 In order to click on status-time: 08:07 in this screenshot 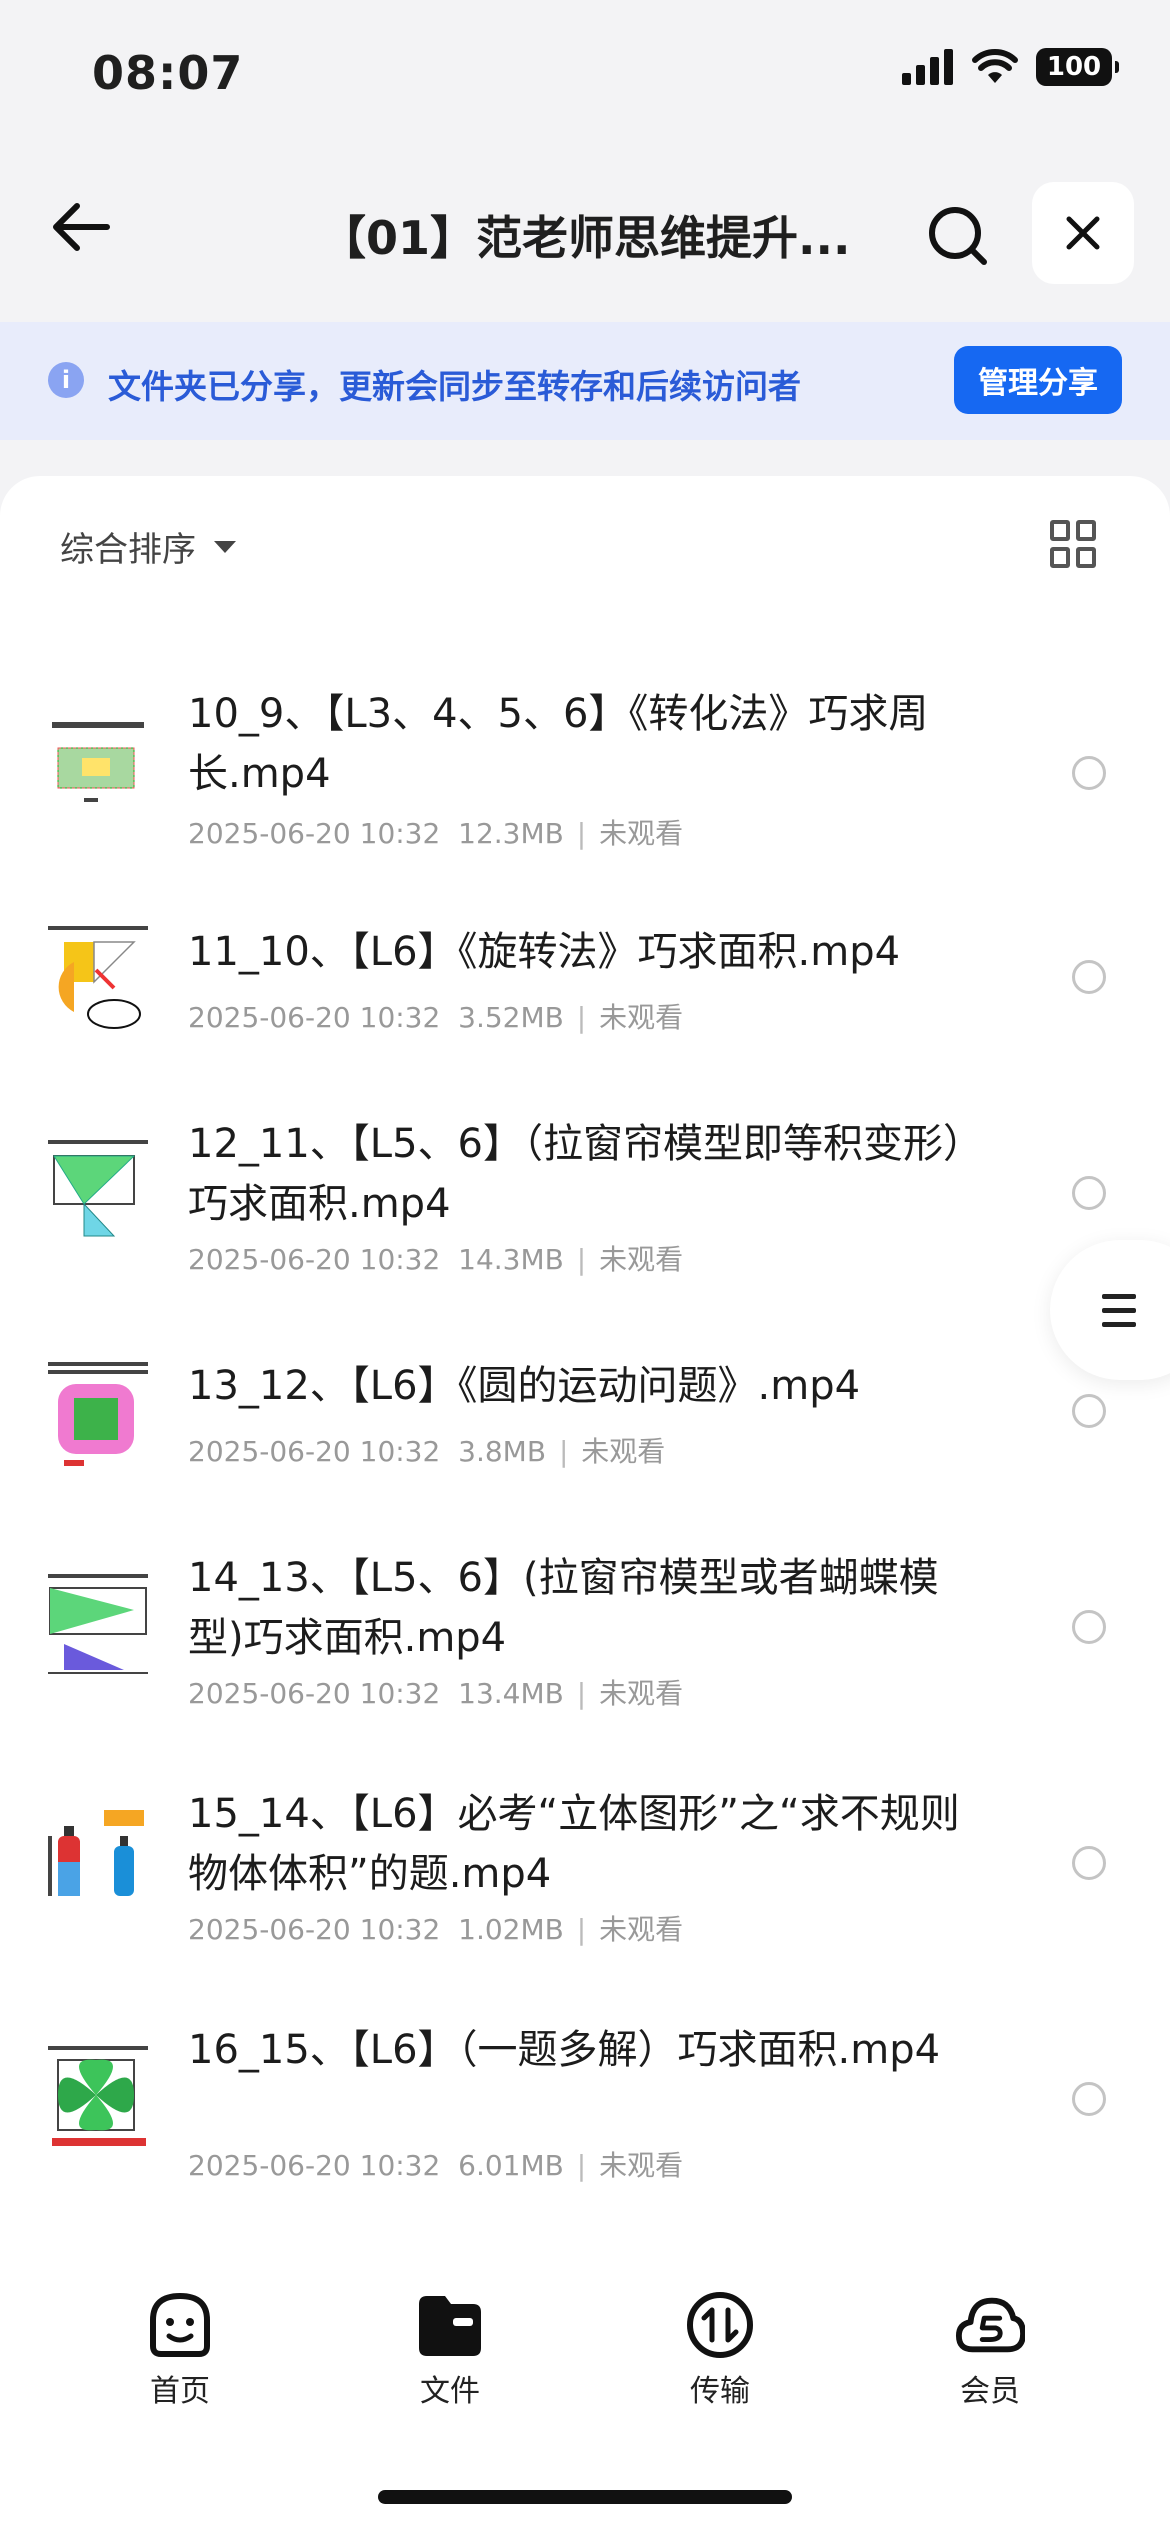, I will do `click(168, 73)`.